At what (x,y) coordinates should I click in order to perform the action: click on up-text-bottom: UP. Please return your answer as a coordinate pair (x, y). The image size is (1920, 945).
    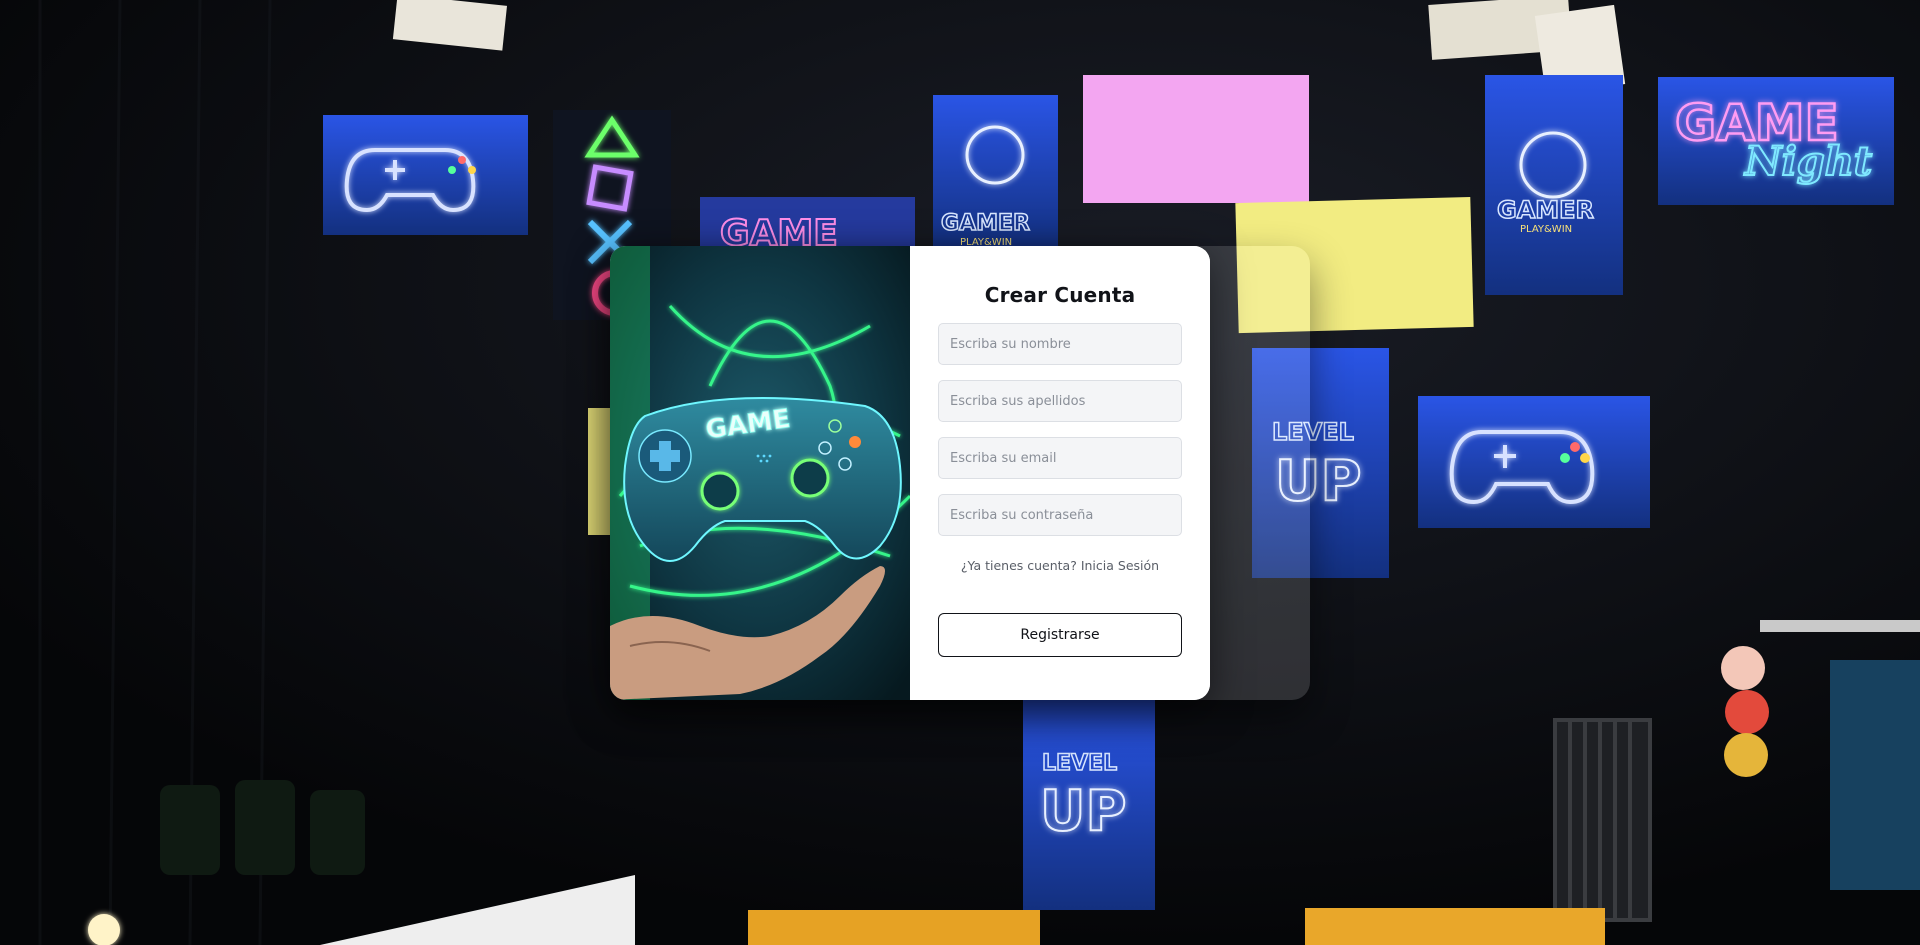
    Looking at the image, I should click on (1083, 811).